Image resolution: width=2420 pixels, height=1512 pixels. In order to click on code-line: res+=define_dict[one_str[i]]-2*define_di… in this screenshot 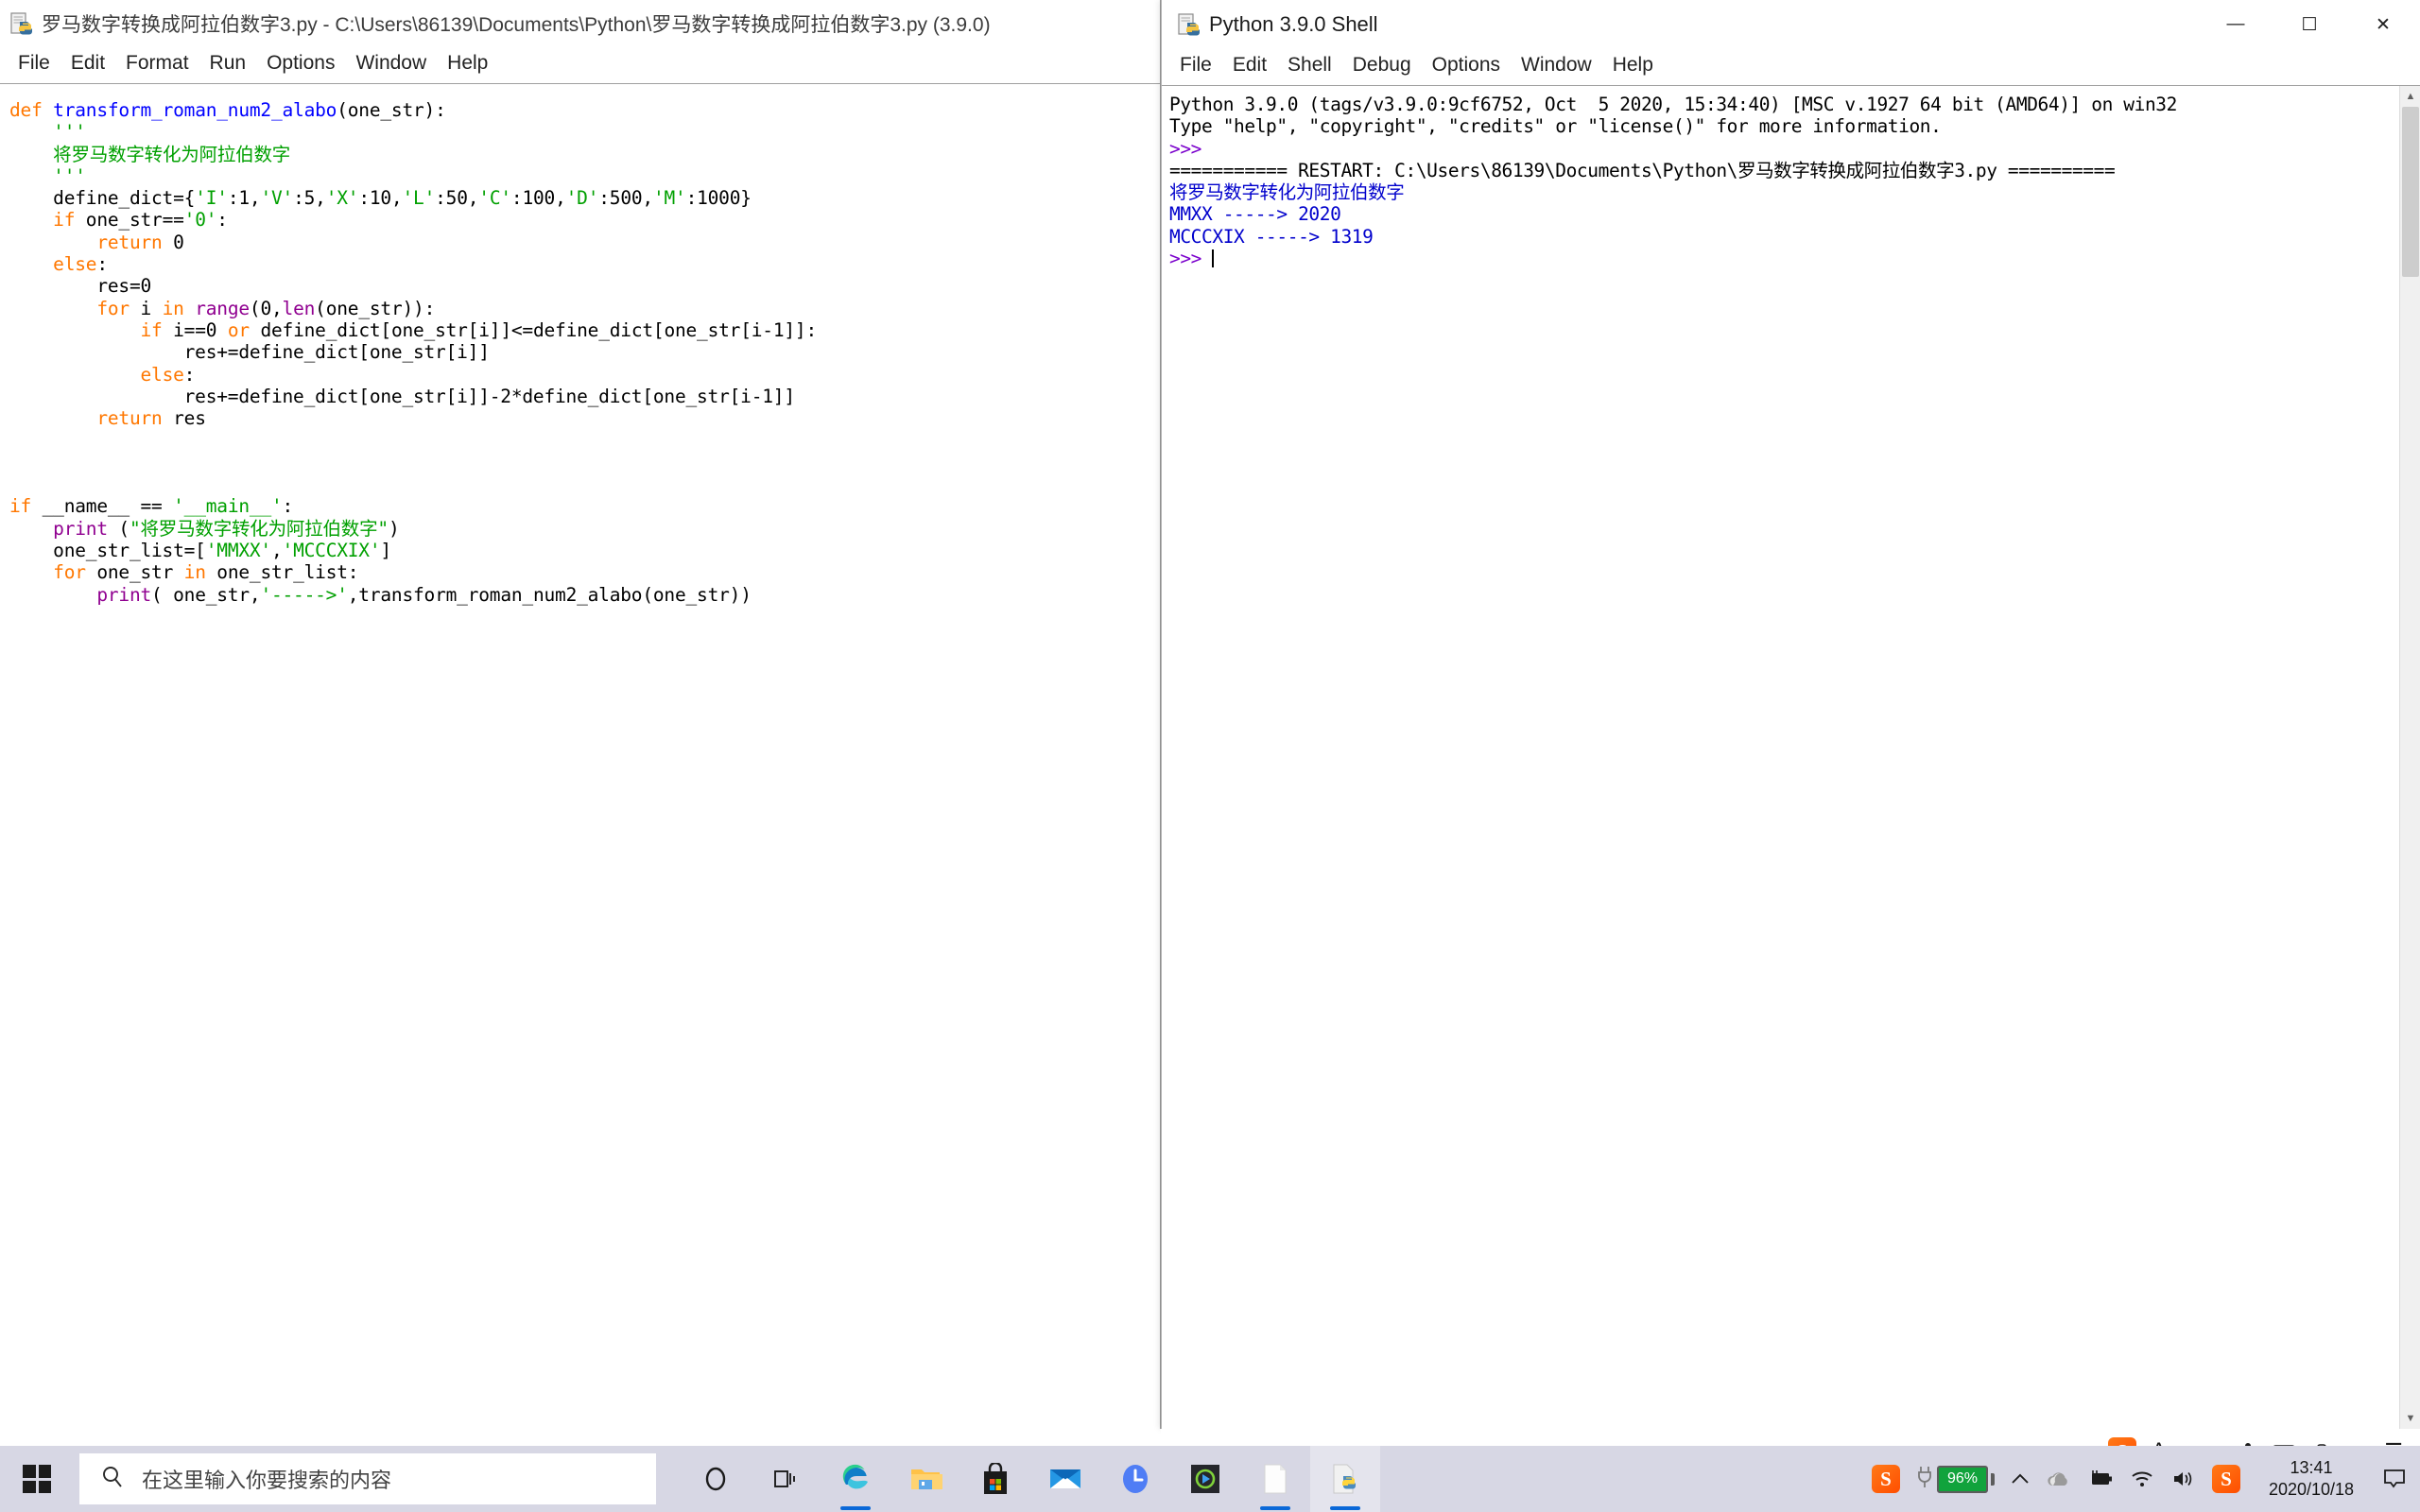, I will do `click(402, 396)`.